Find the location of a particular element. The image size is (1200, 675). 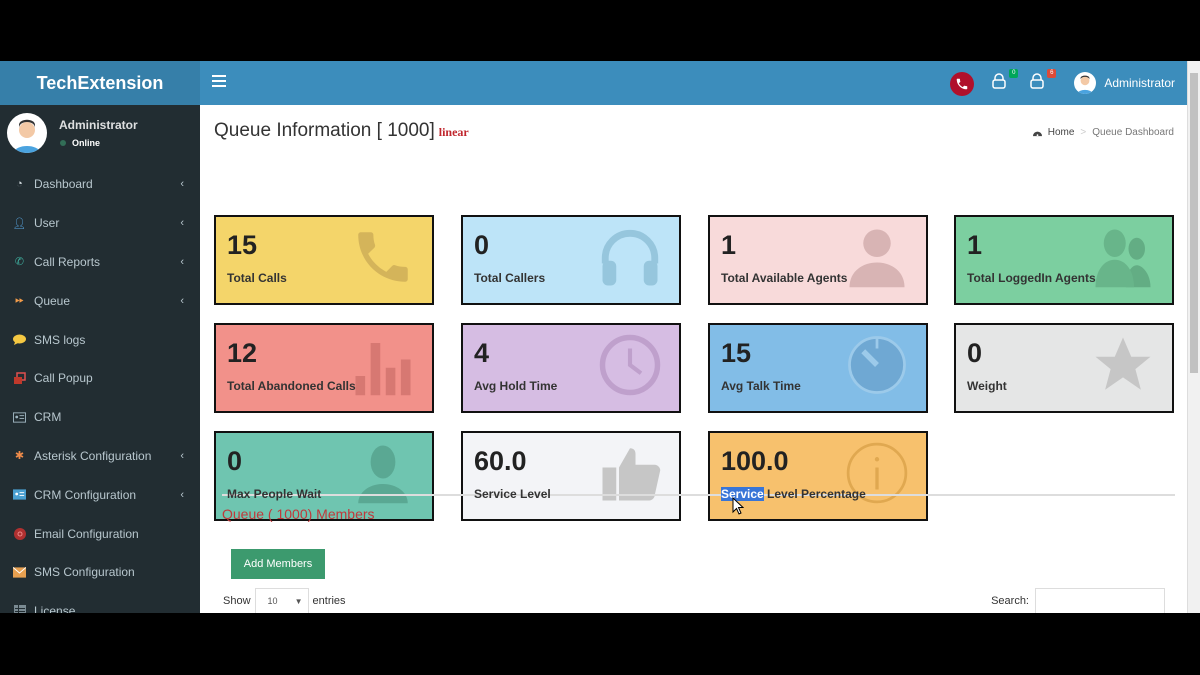

sidebar-item-crm: CRM is located at coordinates (100, 417).